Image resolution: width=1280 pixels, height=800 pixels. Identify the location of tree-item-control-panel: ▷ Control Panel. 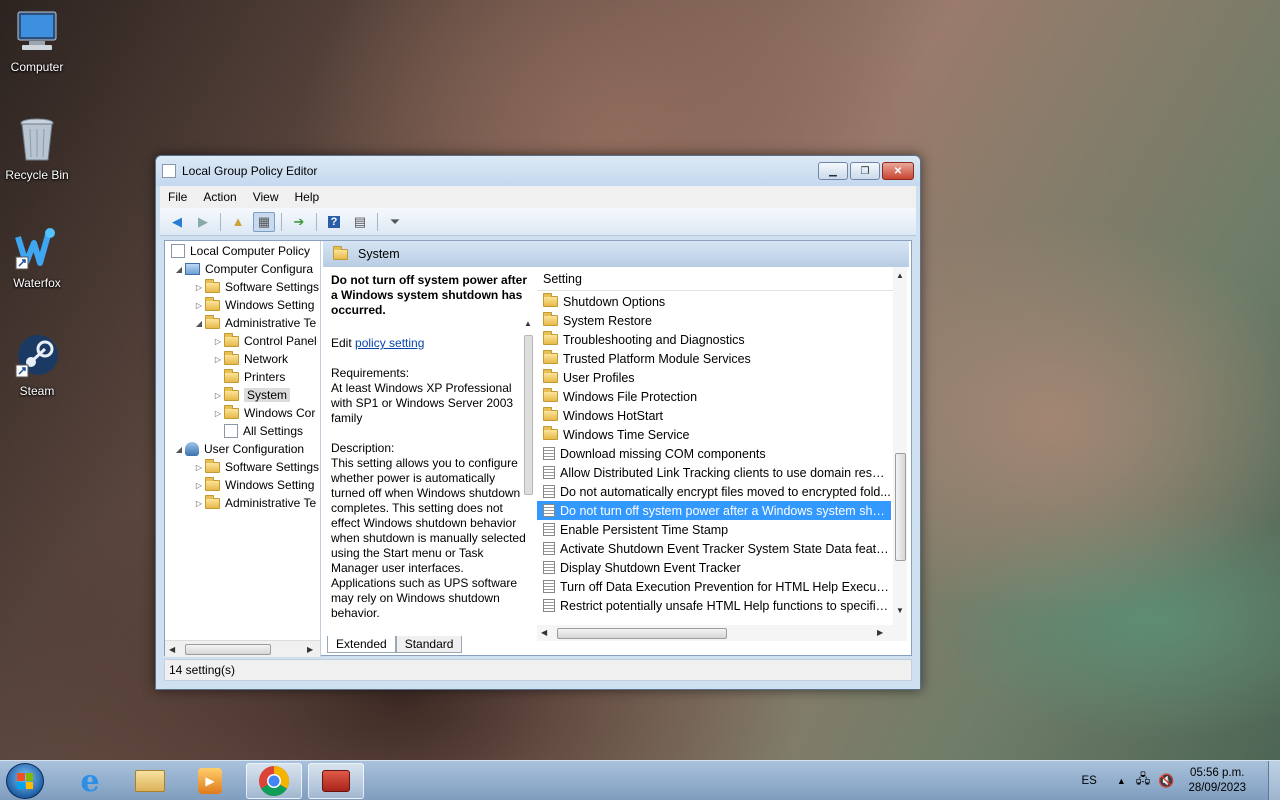
(264, 341).